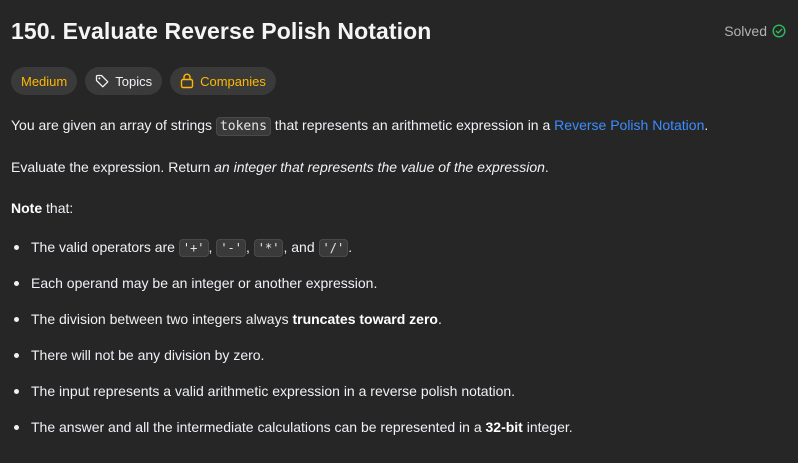 The height and width of the screenshot is (463, 798). What do you see at coordinates (187, 81) in the screenshot?
I see `lock-icon` at bounding box center [187, 81].